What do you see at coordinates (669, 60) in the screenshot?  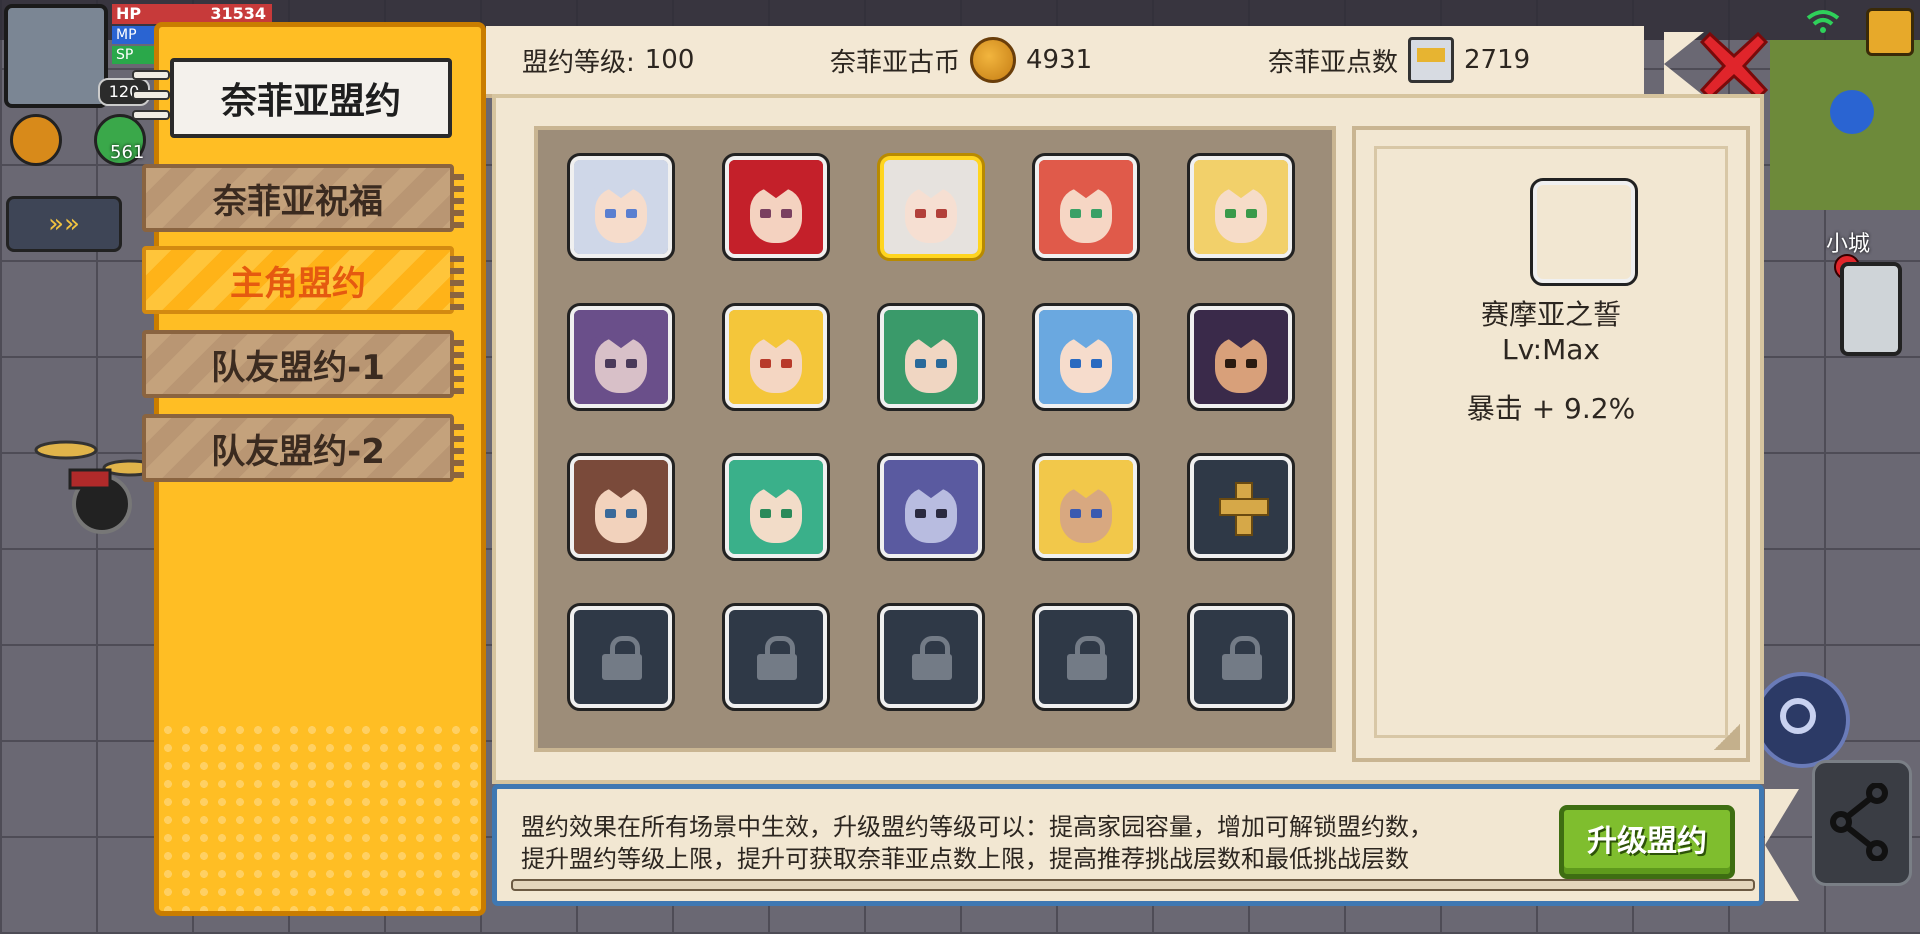 I see `pact-level-value: 100` at bounding box center [669, 60].